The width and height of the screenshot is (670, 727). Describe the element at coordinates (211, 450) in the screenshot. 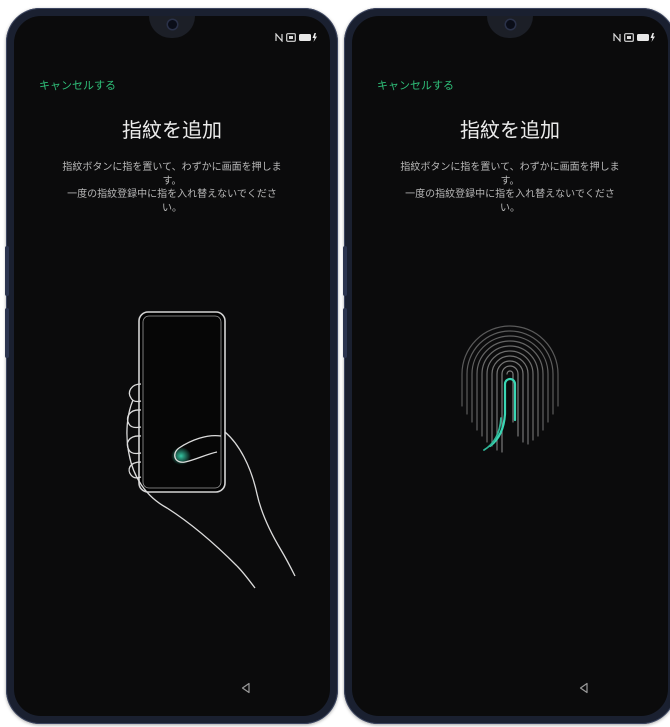

I see `hand-holding-phone-illustration` at that location.